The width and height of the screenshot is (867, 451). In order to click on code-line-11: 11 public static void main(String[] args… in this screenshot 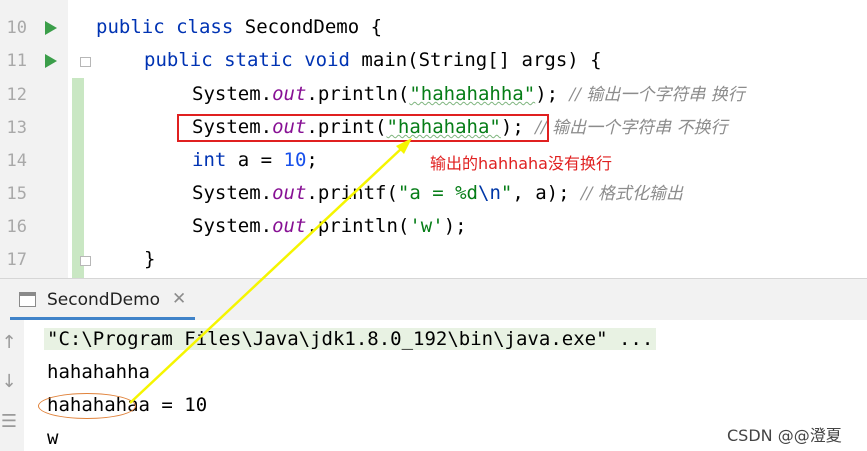, I will do `click(433, 60)`.